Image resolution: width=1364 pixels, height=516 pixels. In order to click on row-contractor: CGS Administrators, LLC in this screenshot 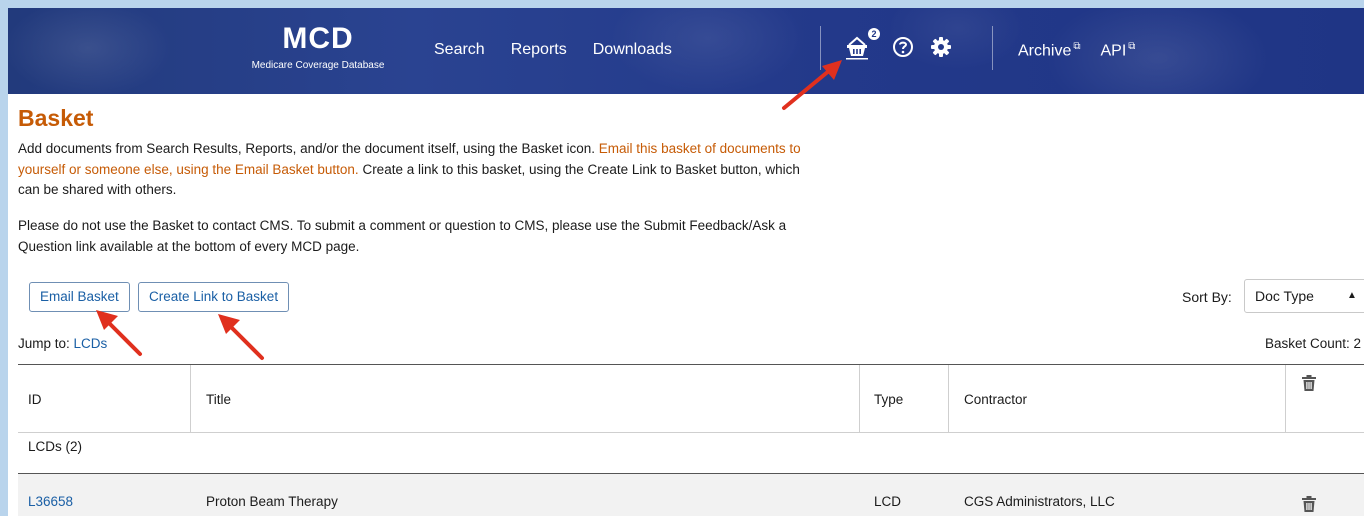, I will do `click(1039, 501)`.